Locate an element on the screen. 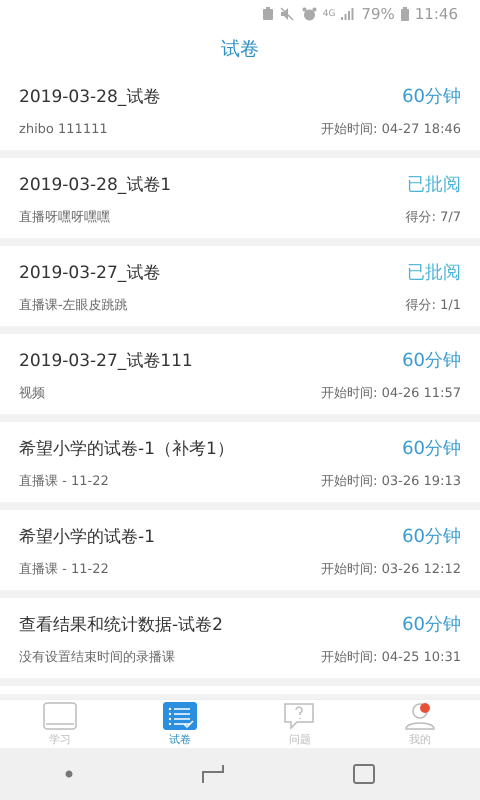 This screenshot has height=800, width=480. nav-tab: 试卷 is located at coordinates (180, 724).